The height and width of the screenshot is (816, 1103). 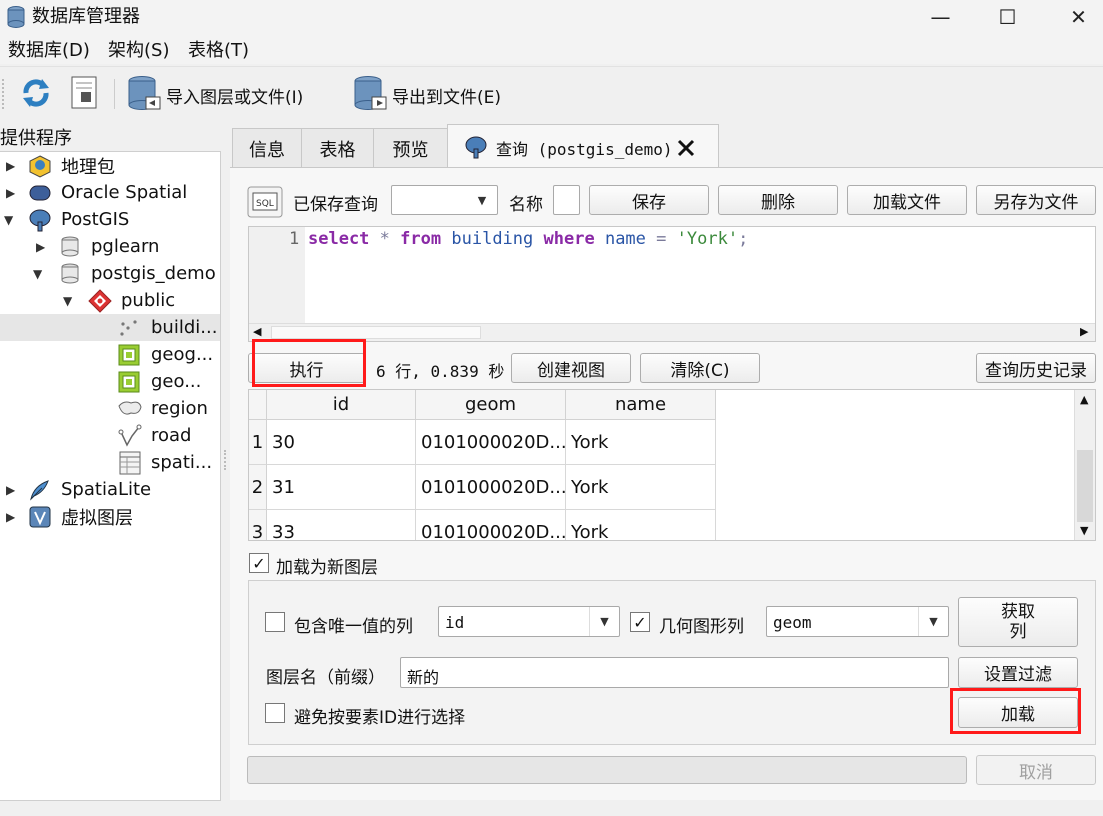 I want to click on tree-item-label: Oracle Spatial, so click(x=124, y=192).